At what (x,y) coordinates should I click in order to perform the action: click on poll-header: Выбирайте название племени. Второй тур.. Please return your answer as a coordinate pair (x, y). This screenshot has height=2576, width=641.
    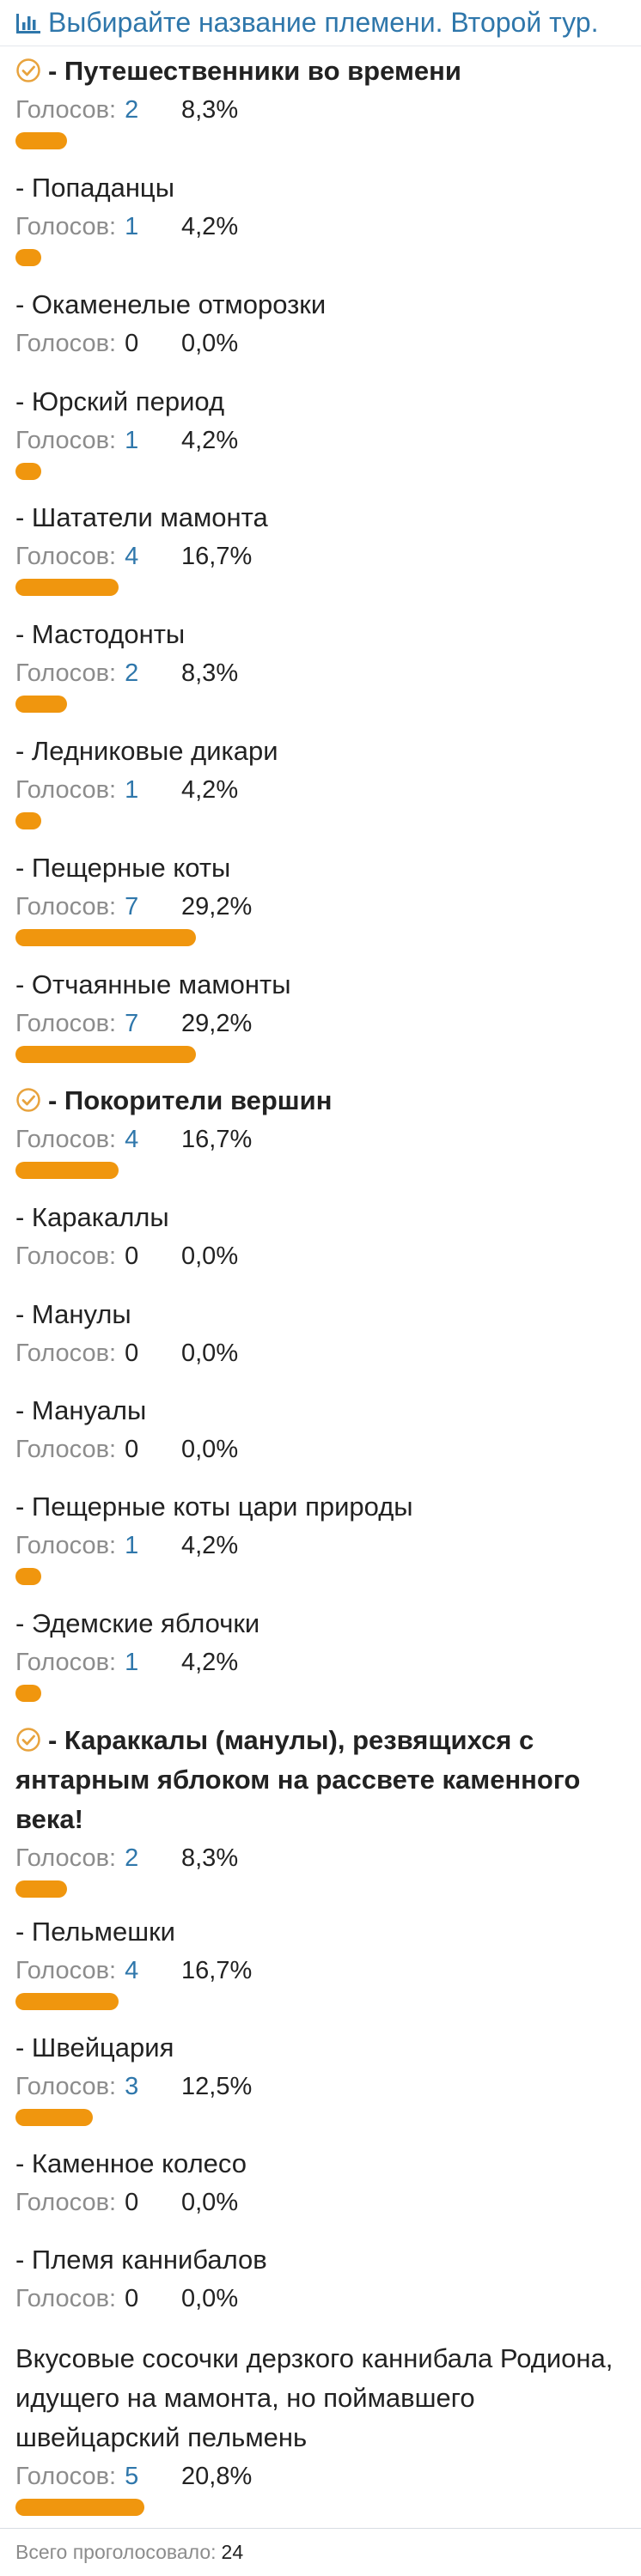
    Looking at the image, I should click on (320, 23).